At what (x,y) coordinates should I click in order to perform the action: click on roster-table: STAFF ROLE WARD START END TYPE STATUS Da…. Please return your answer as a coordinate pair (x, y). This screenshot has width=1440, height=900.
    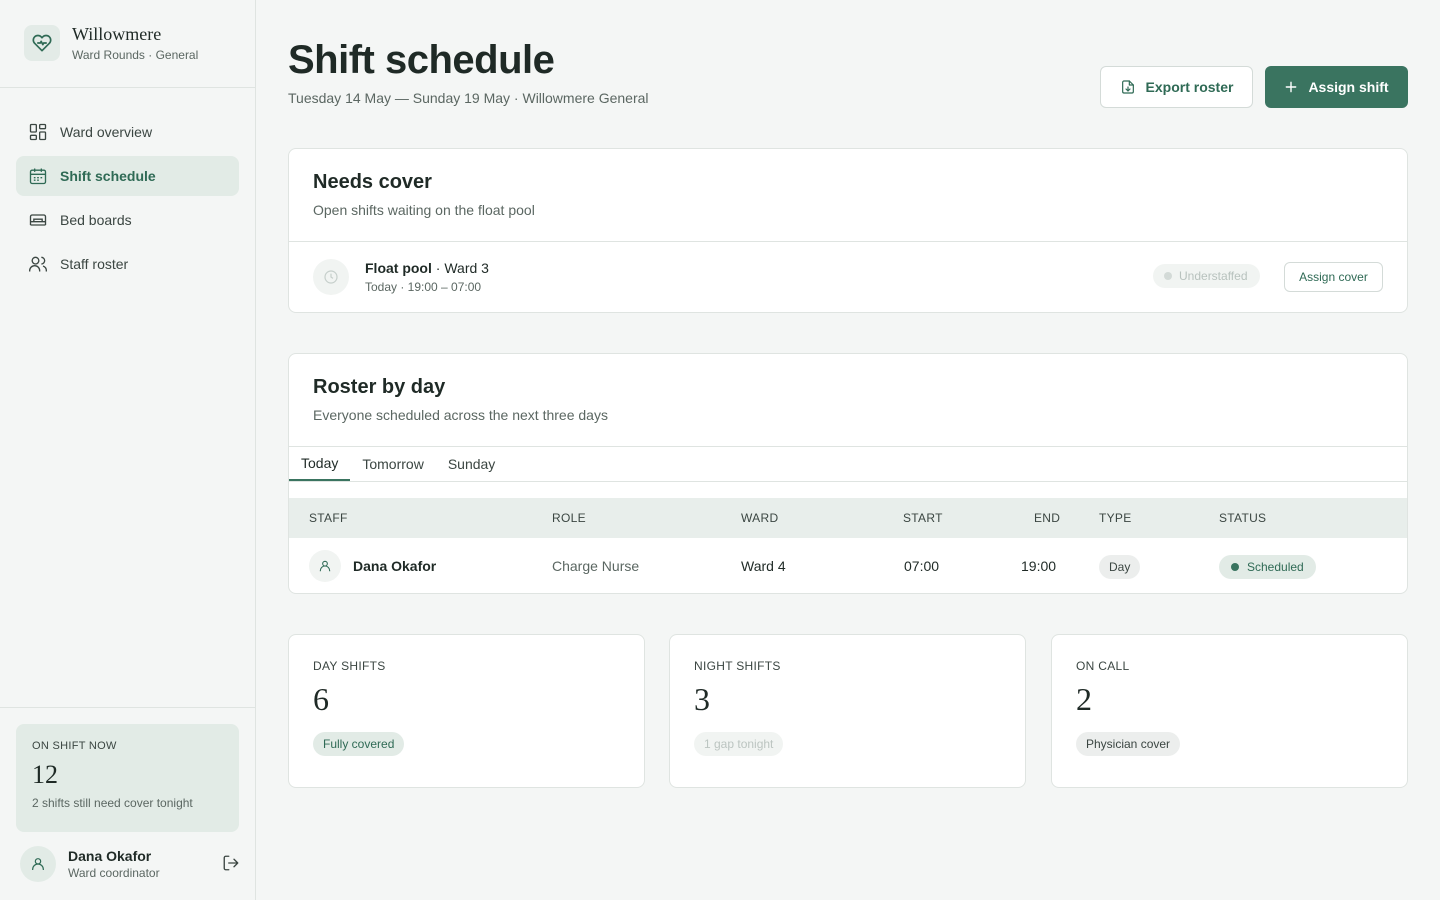
    Looking at the image, I should click on (848, 545).